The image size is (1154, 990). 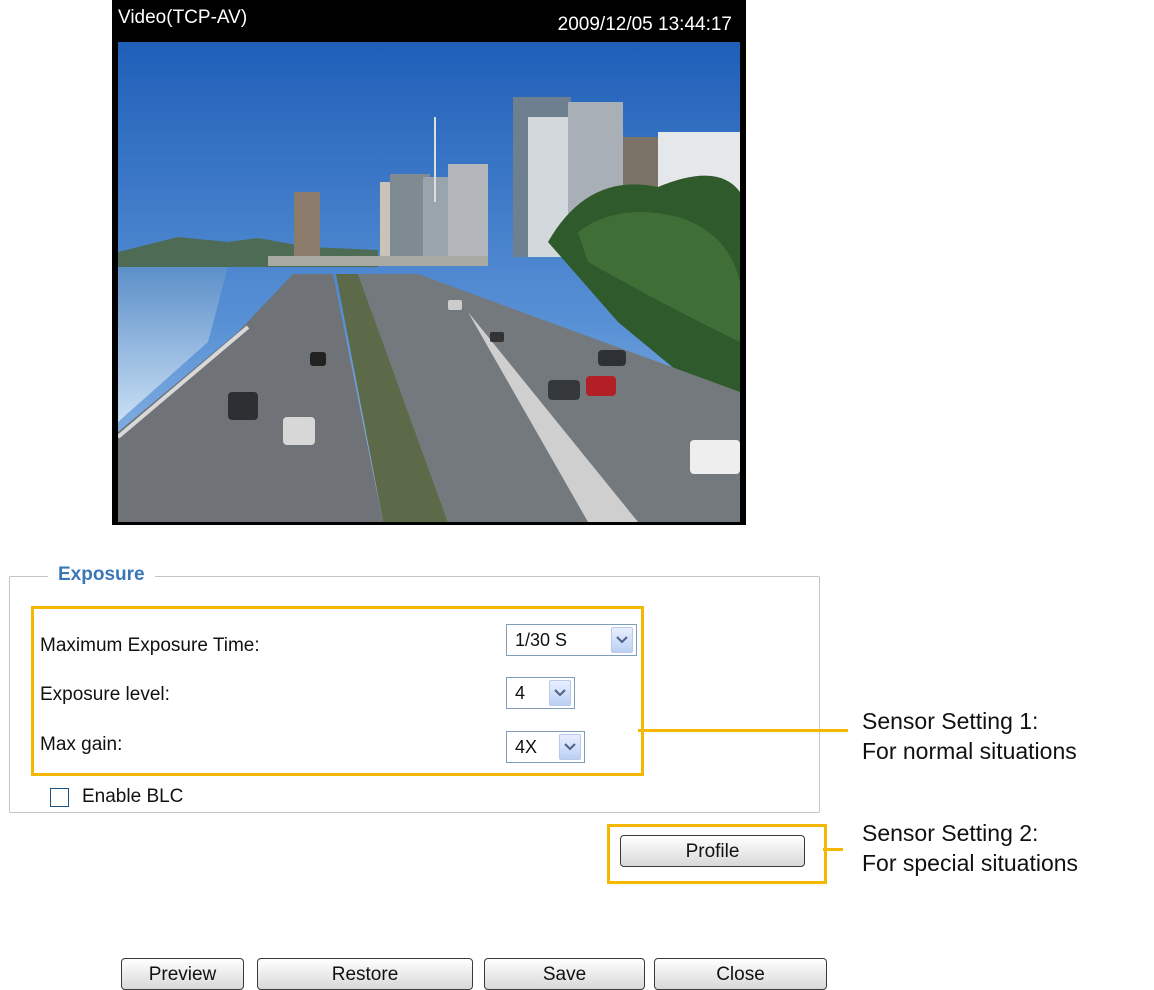 What do you see at coordinates (105, 694) in the screenshot?
I see `exposure-level-label: Exposure level:` at bounding box center [105, 694].